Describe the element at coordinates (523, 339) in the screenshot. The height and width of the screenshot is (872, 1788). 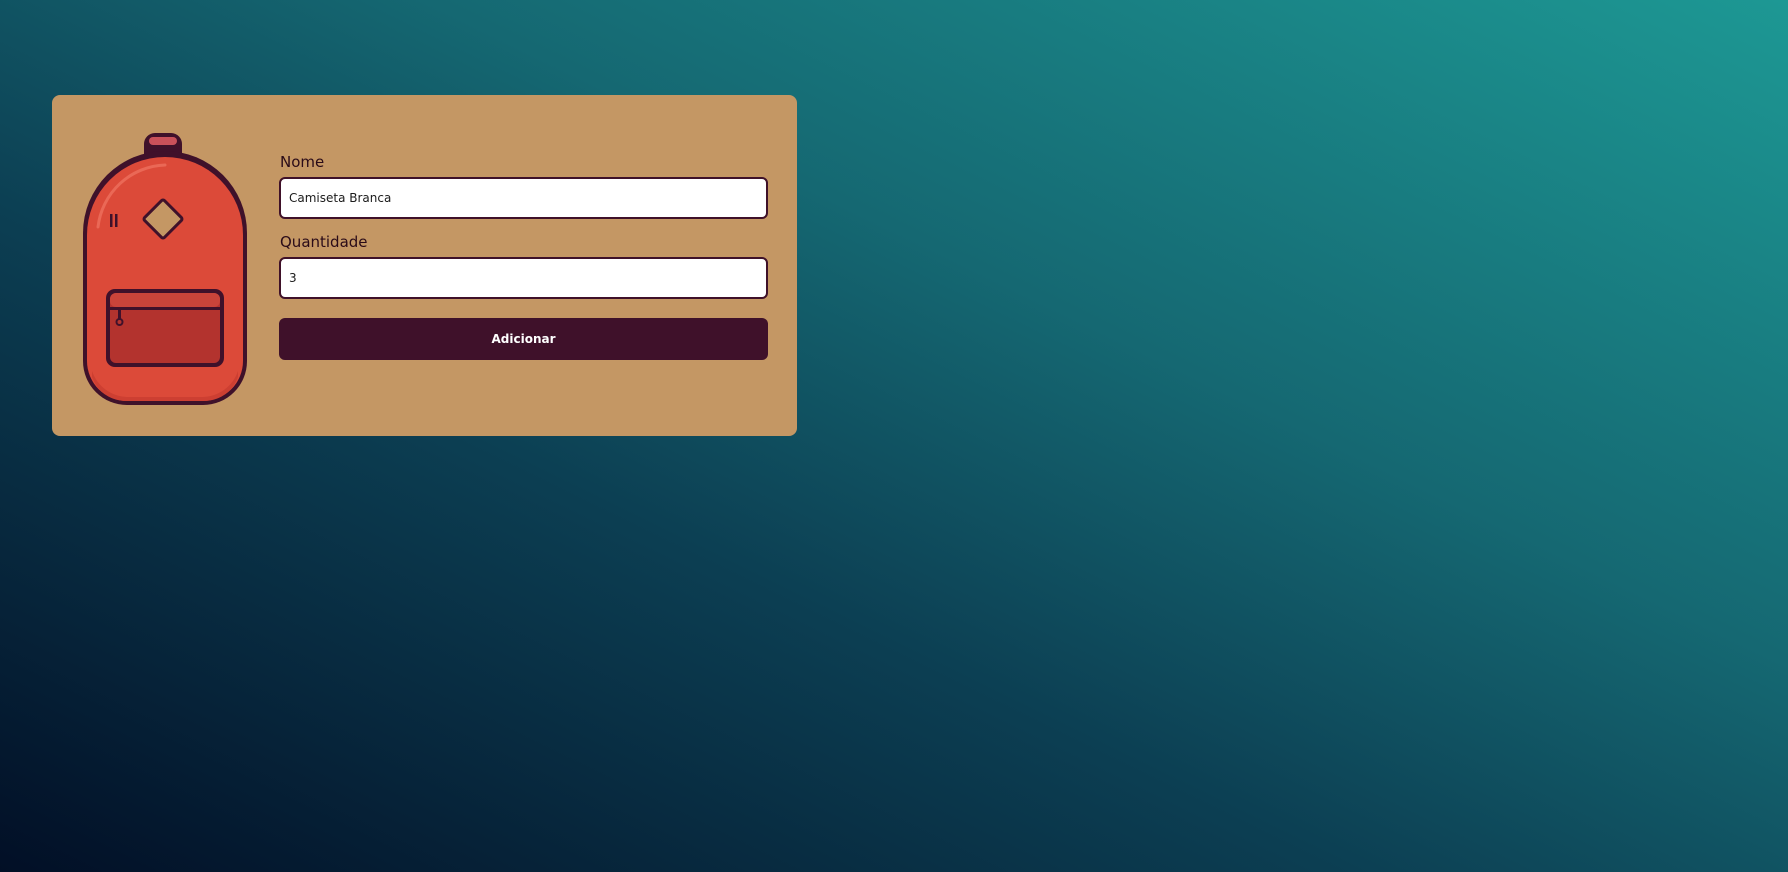
I see `add-button: Adicionar` at that location.